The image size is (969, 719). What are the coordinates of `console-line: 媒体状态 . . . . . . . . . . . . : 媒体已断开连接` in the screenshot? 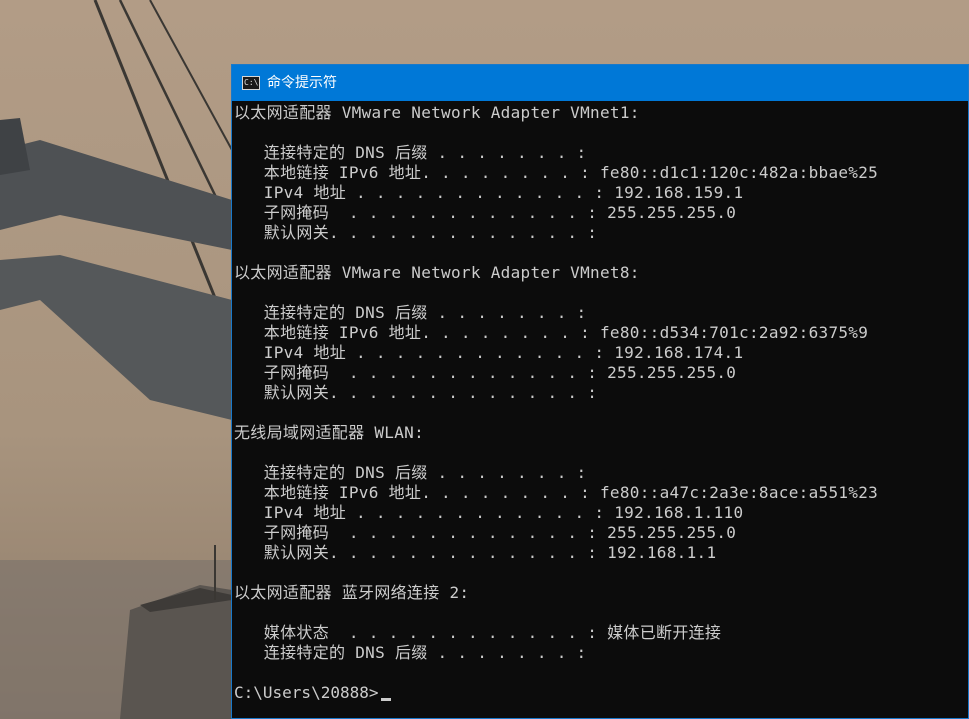 It's located at (478, 632).